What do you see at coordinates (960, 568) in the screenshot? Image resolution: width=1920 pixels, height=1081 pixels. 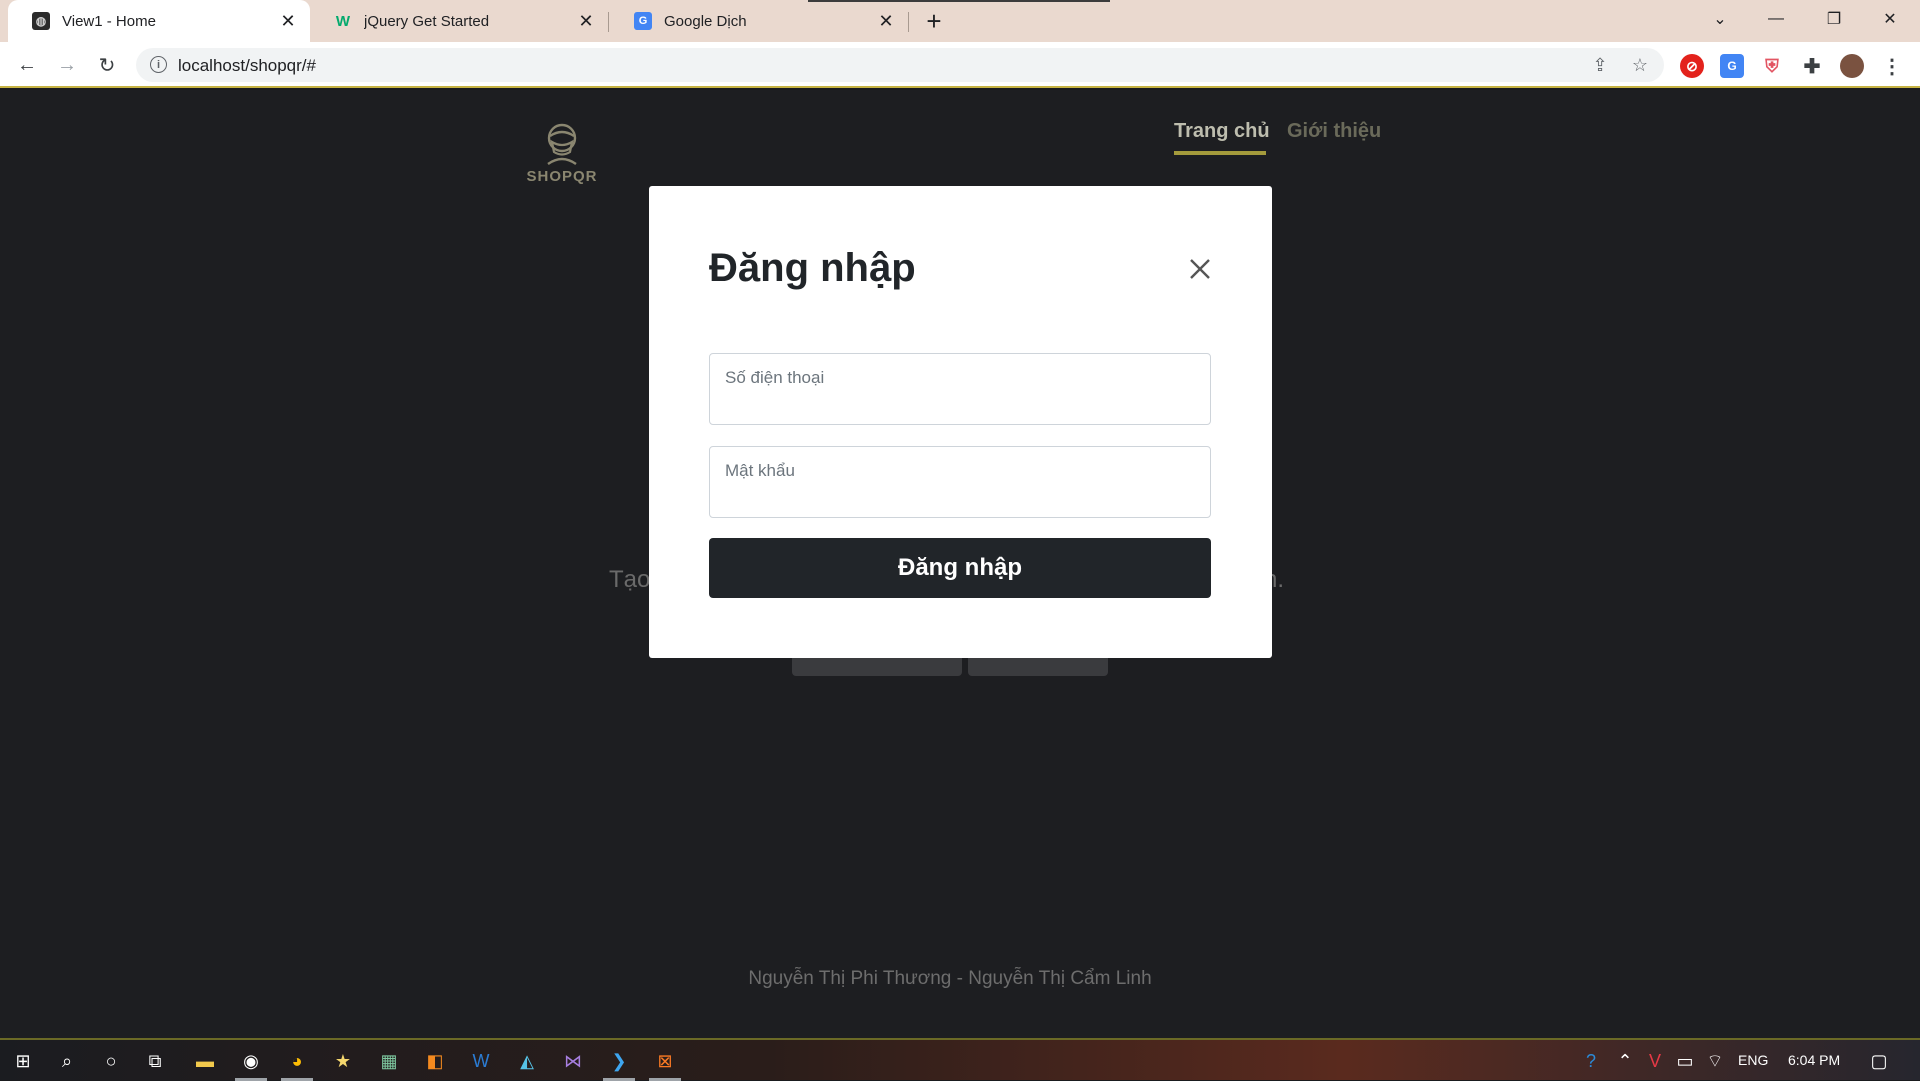 I see `login-submit-button: Đăng nhập` at bounding box center [960, 568].